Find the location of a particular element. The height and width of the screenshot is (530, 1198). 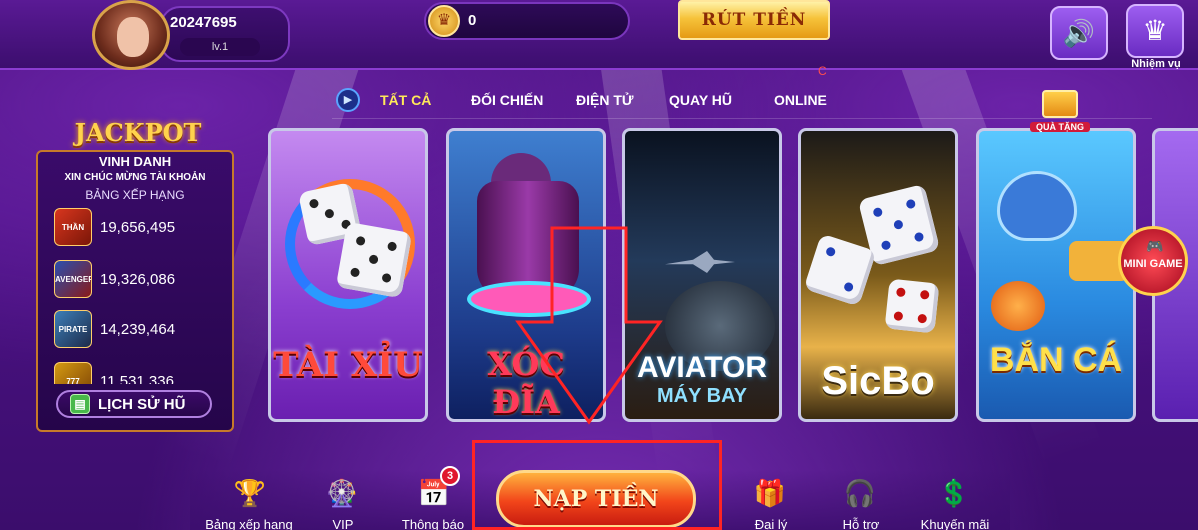

jackpot-entry: AVENGERS 19,326,086 is located at coordinates (139, 280).